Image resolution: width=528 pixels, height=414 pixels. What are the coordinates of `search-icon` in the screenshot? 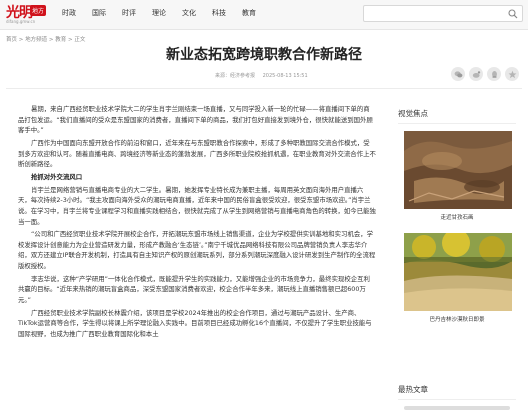 It's located at (513, 14).